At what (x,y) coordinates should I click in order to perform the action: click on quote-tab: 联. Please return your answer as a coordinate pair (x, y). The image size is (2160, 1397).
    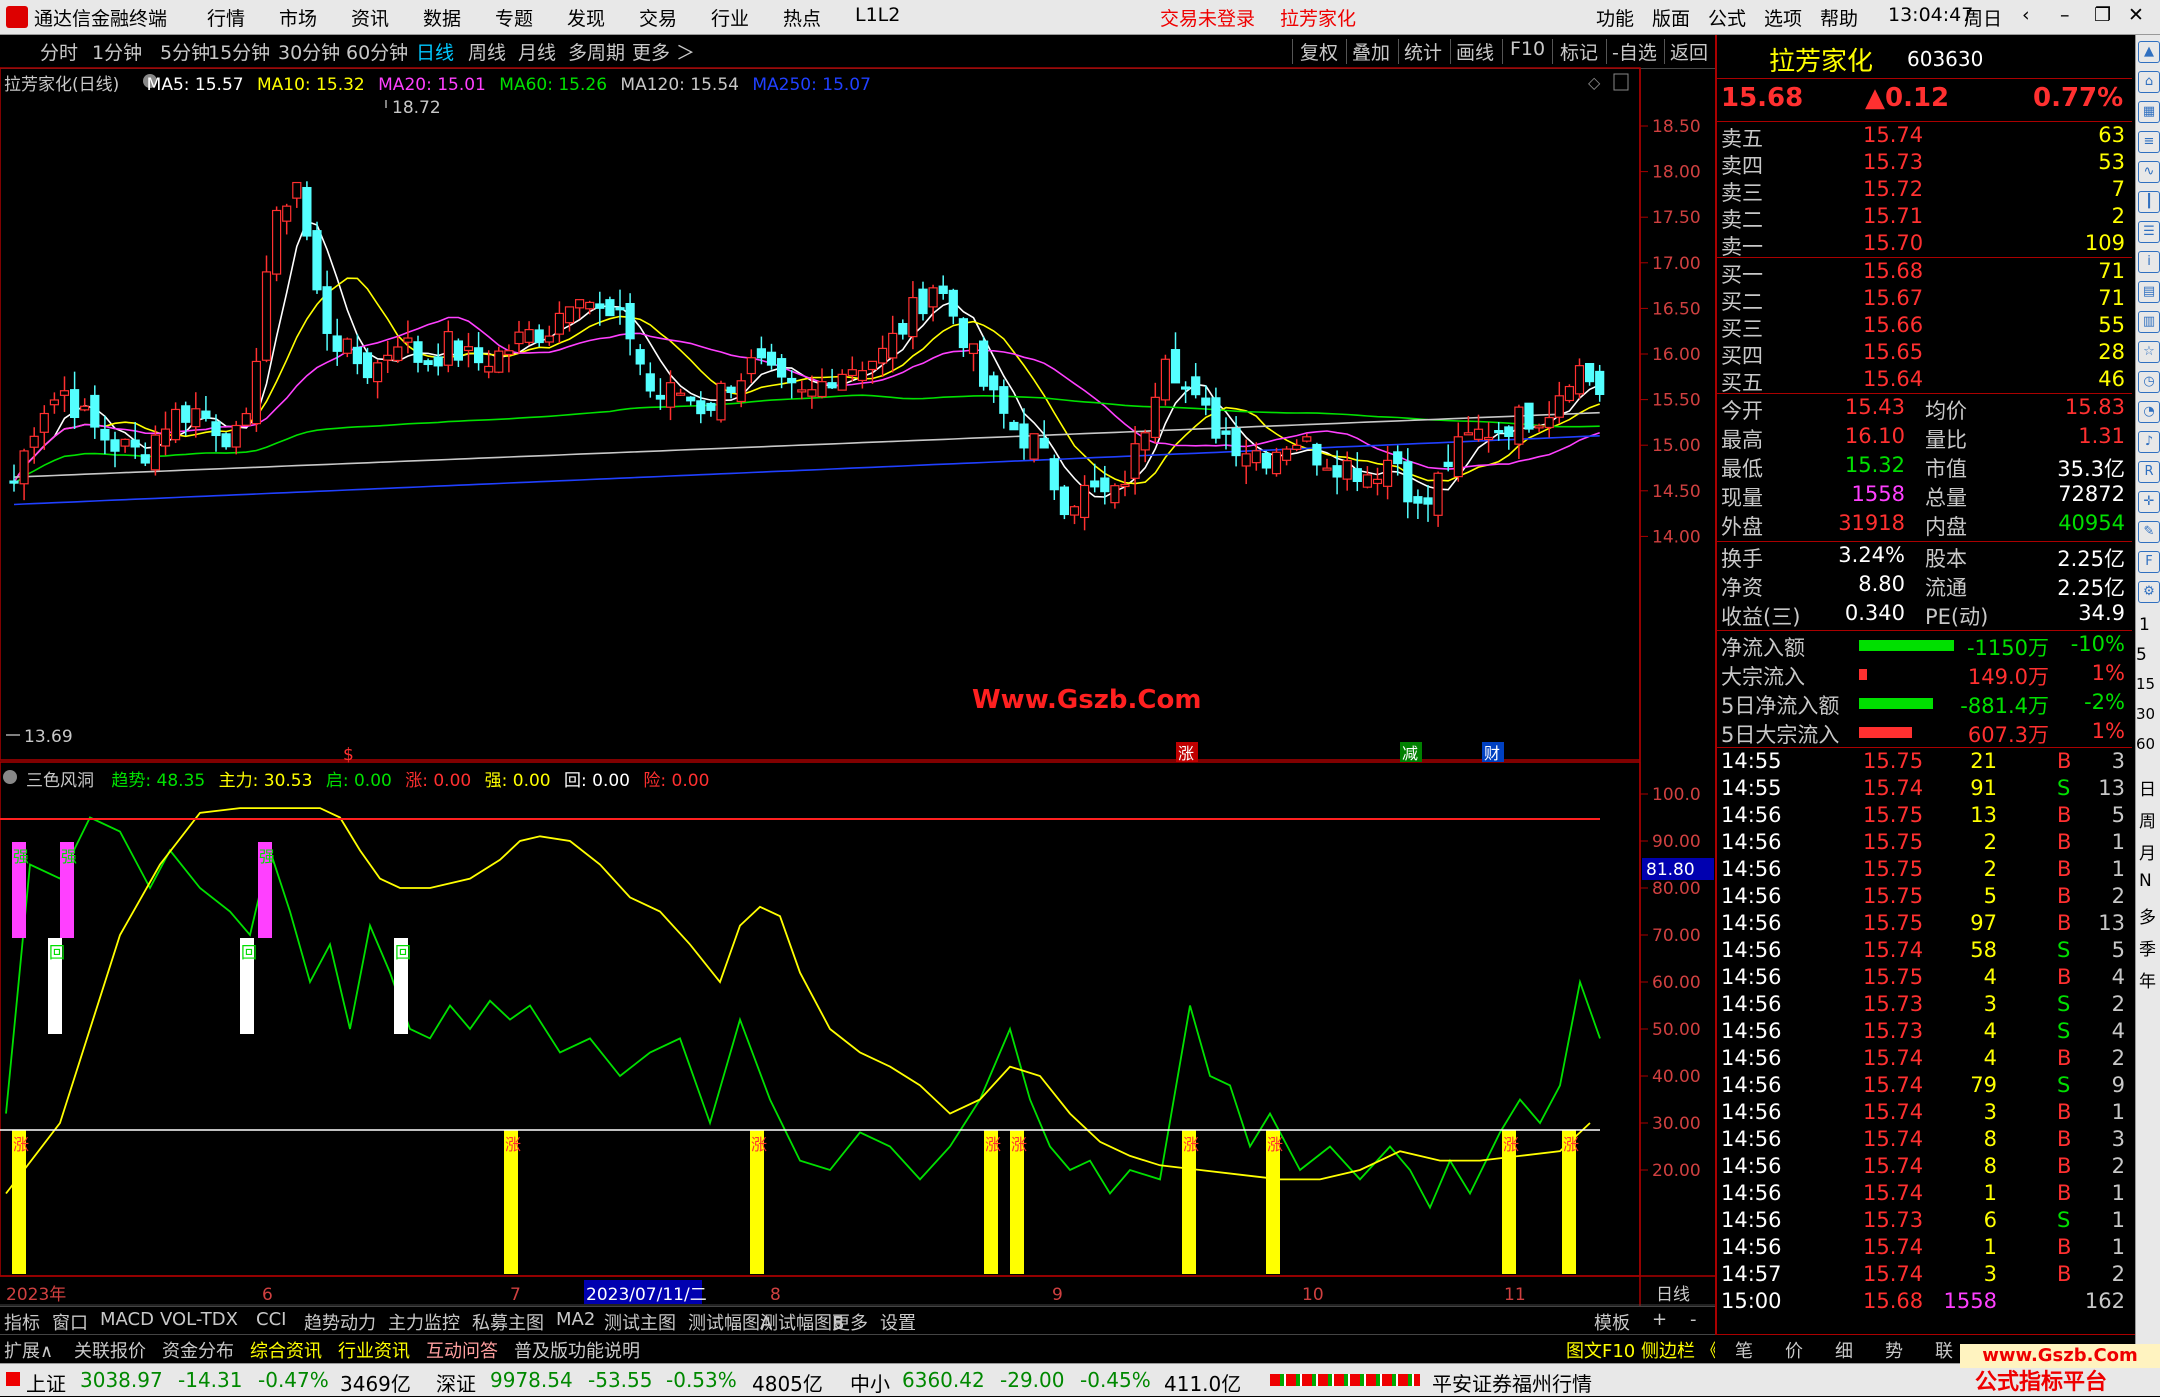
    Looking at the image, I should click on (1944, 1350).